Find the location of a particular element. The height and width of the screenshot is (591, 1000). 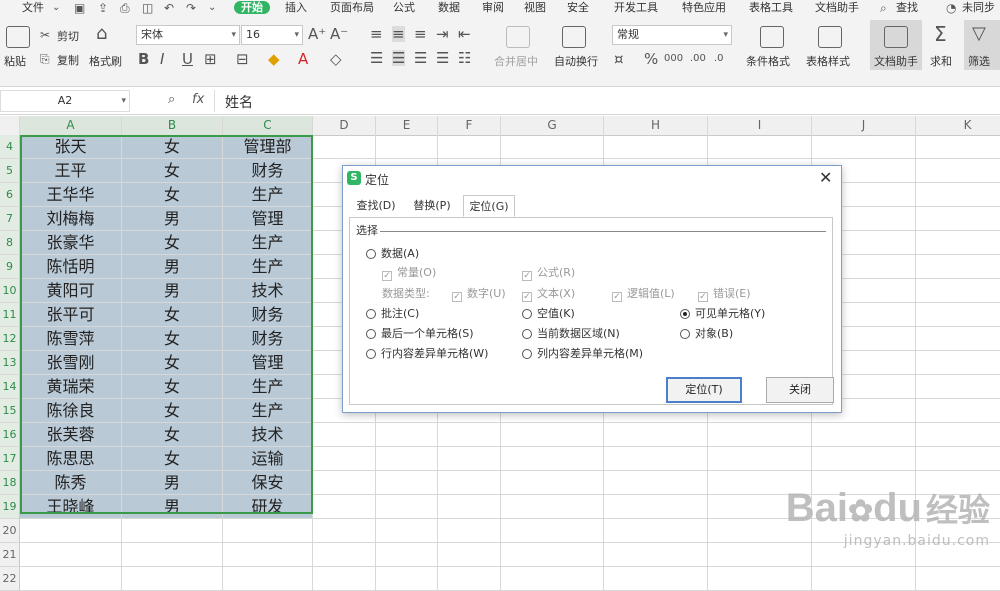

check-formula: ✓ 公式(R) is located at coordinates (548, 273).